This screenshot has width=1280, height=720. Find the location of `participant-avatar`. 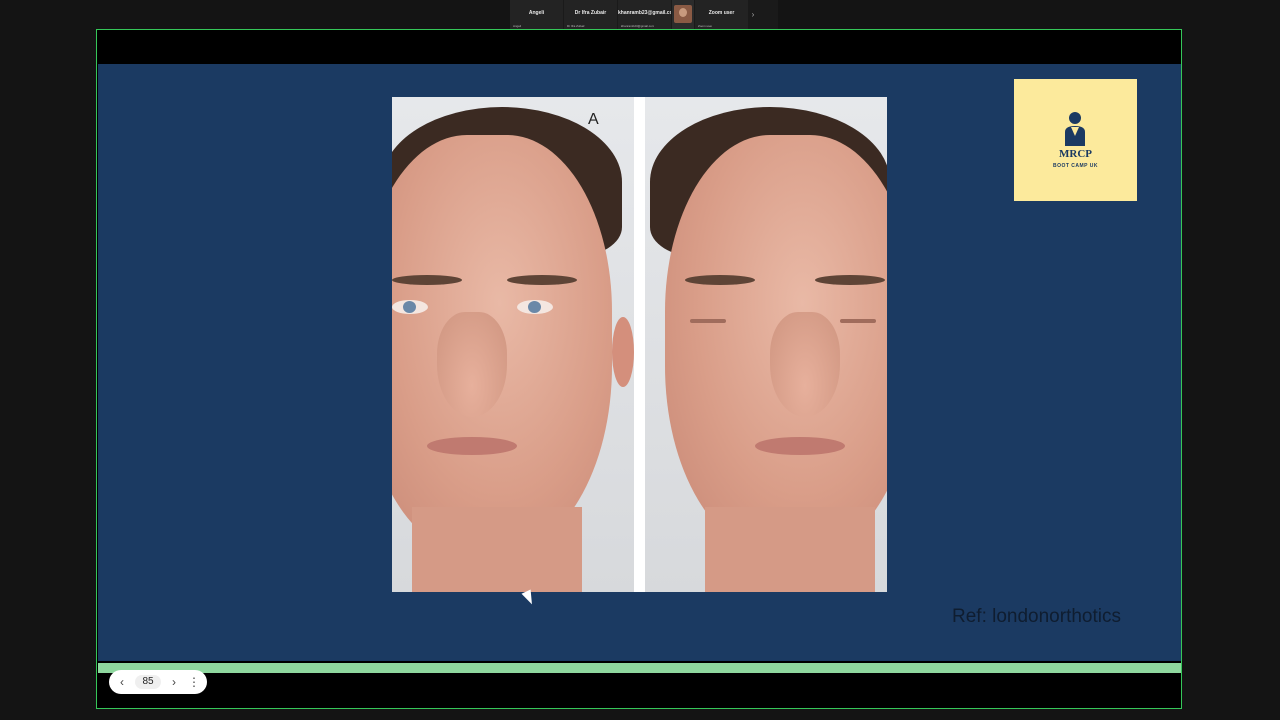

participant-avatar is located at coordinates (683, 14).